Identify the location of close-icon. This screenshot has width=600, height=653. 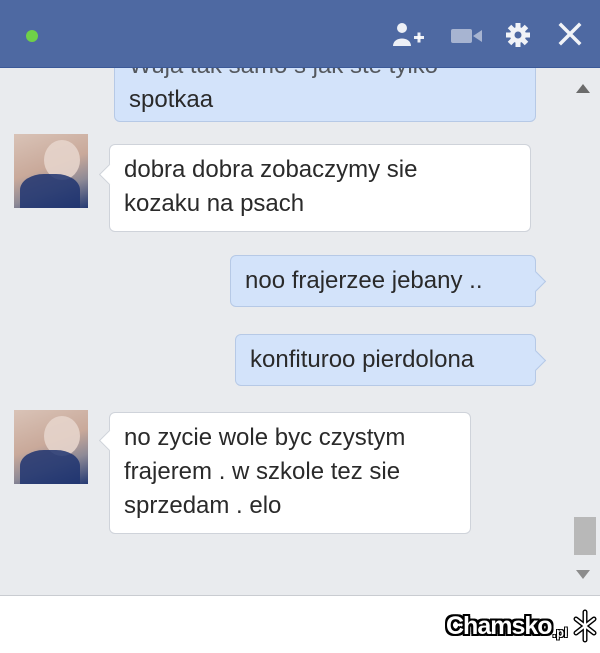
(570, 35).